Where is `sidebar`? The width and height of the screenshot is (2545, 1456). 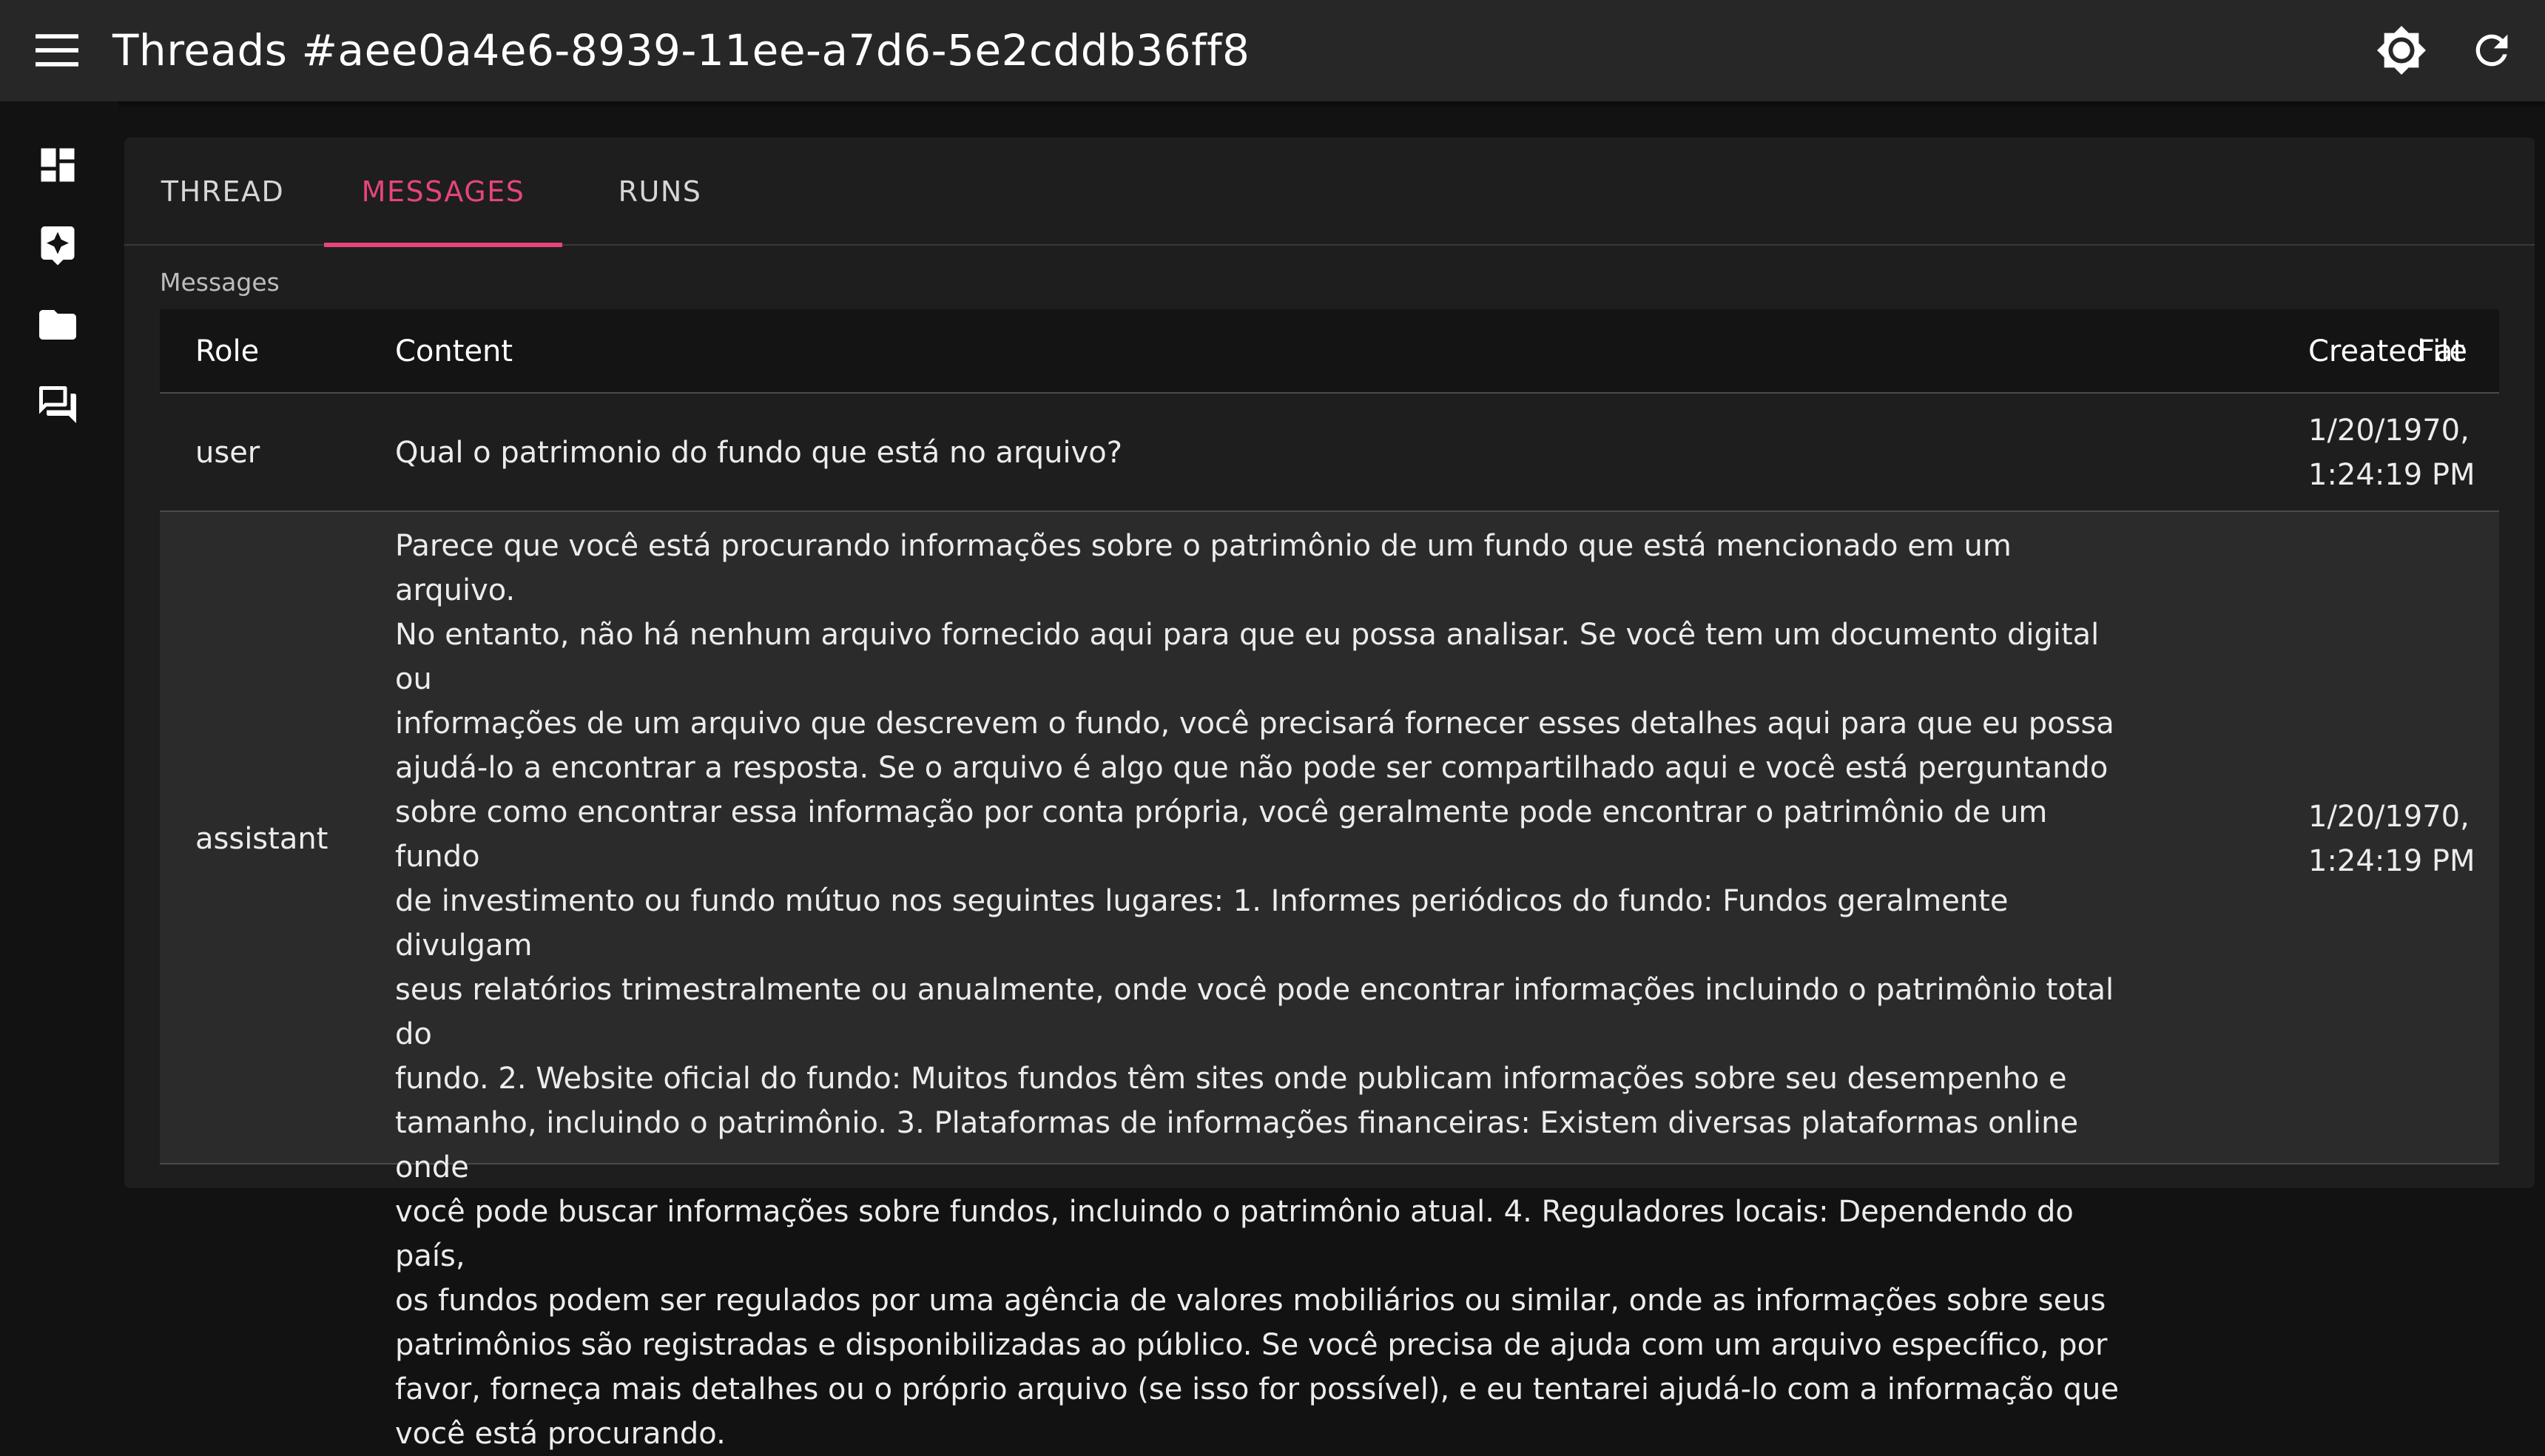
sidebar is located at coordinates (59, 646).